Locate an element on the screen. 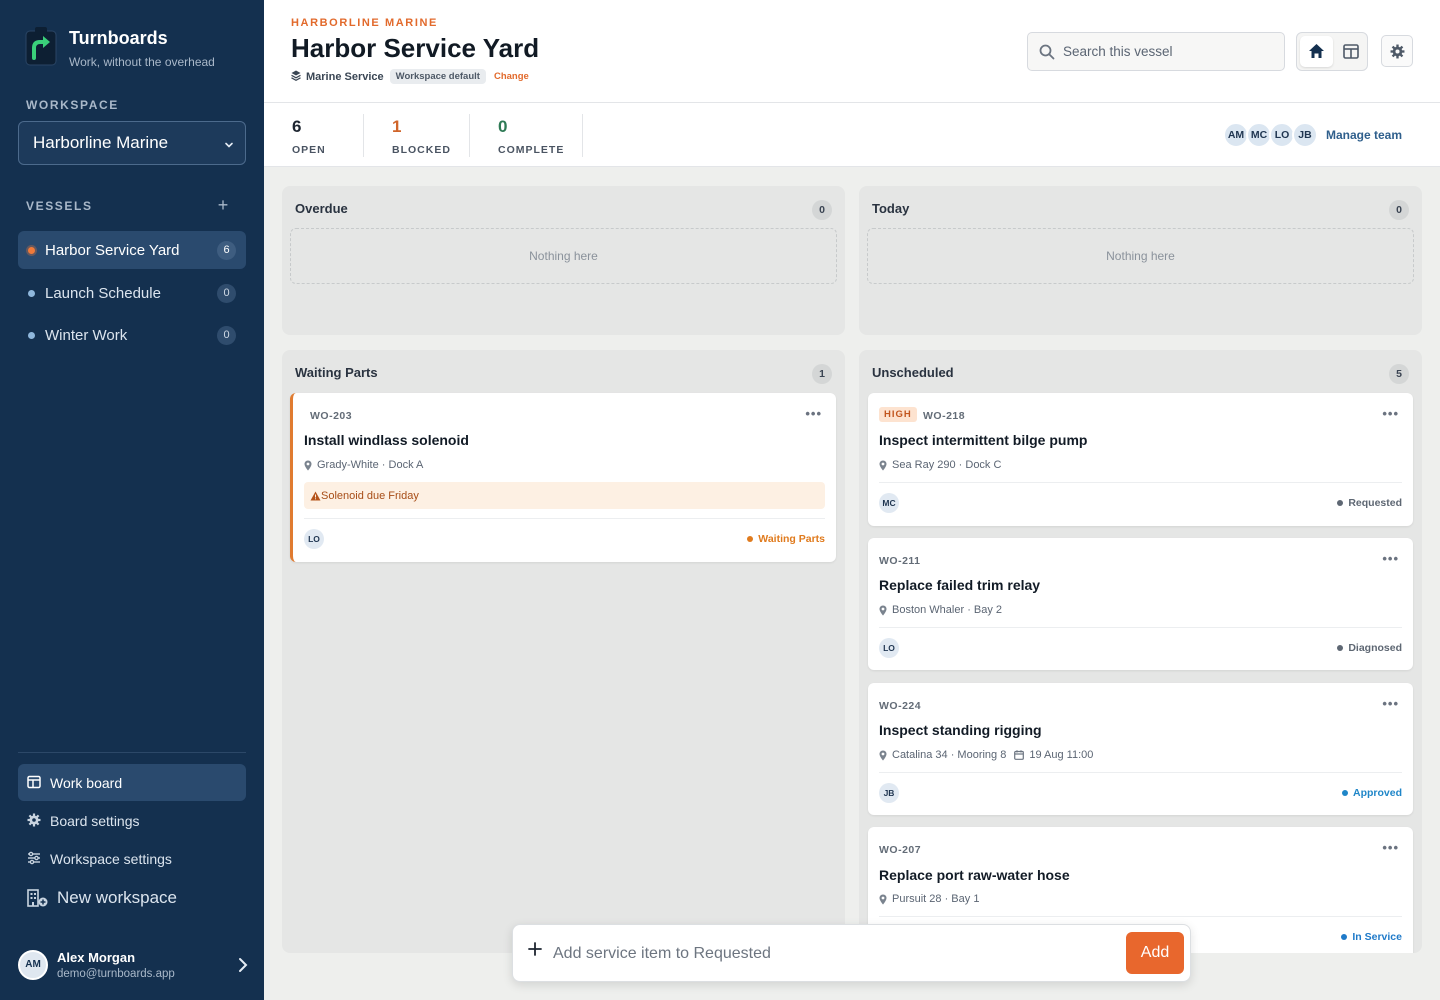 Image resolution: width=1440 pixels, height=1000 pixels. work-order-location: Catalina 34 · Mooring 8 19 Aug 11:00 is located at coordinates (986, 755).